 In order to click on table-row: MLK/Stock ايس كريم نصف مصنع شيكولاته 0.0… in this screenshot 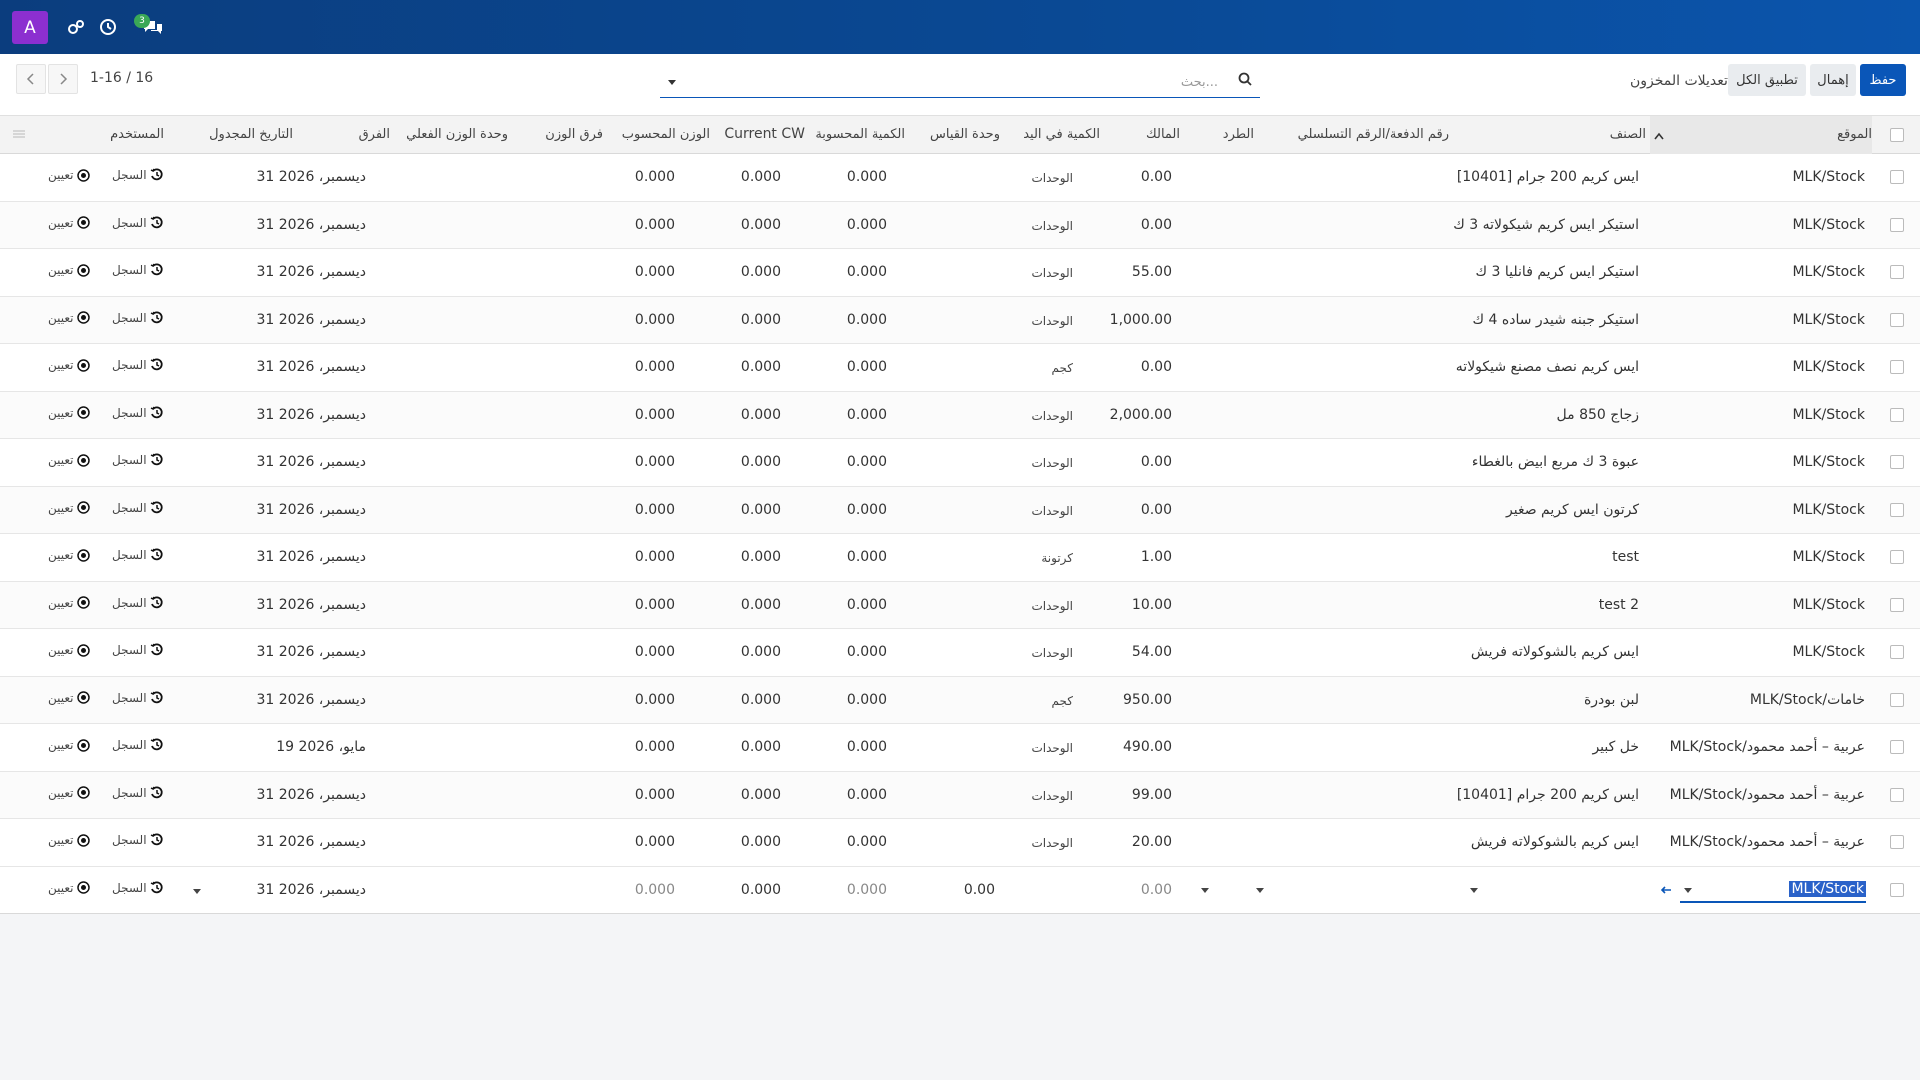, I will do `click(960, 368)`.